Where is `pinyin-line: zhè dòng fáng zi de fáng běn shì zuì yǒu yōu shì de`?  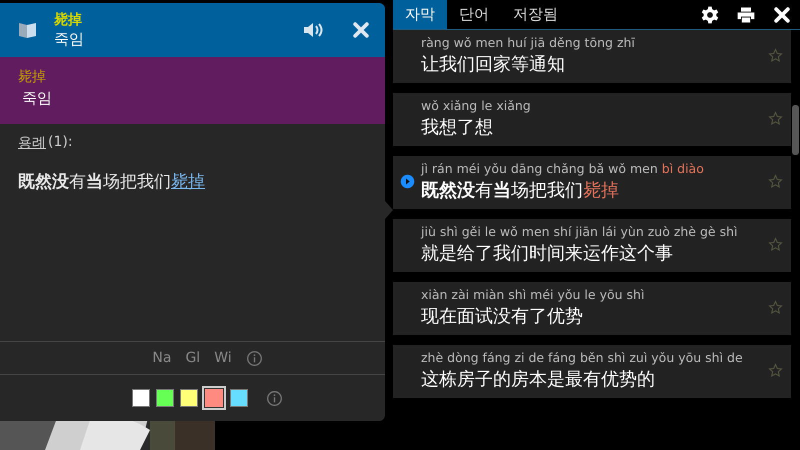 pinyin-line: zhè dòng fáng zi de fáng běn shì zuì yǒu yōu shì de is located at coordinates (582, 358).